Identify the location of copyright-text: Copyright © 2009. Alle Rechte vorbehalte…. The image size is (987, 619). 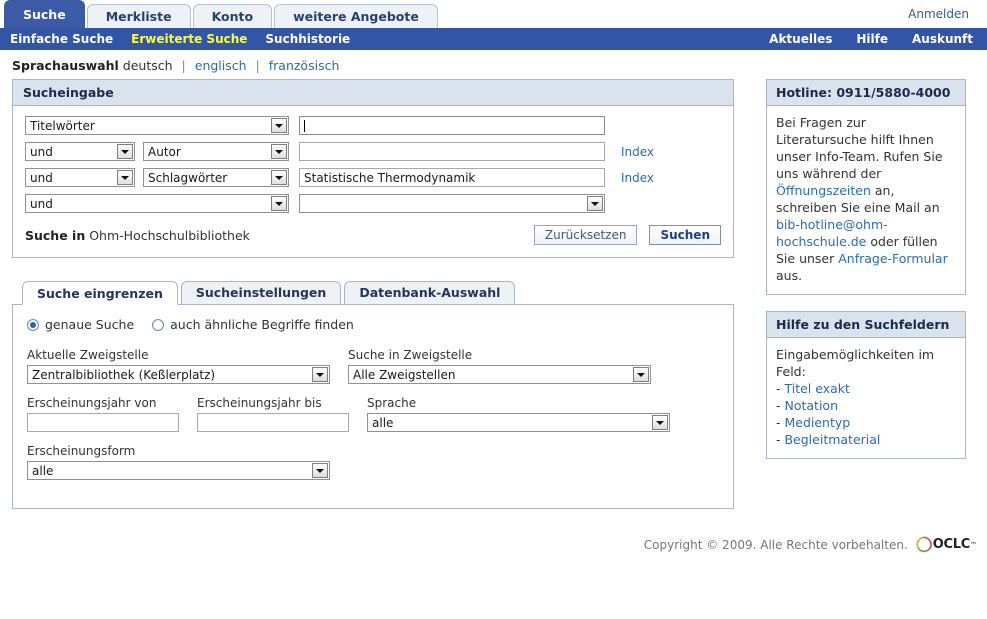
(775, 544).